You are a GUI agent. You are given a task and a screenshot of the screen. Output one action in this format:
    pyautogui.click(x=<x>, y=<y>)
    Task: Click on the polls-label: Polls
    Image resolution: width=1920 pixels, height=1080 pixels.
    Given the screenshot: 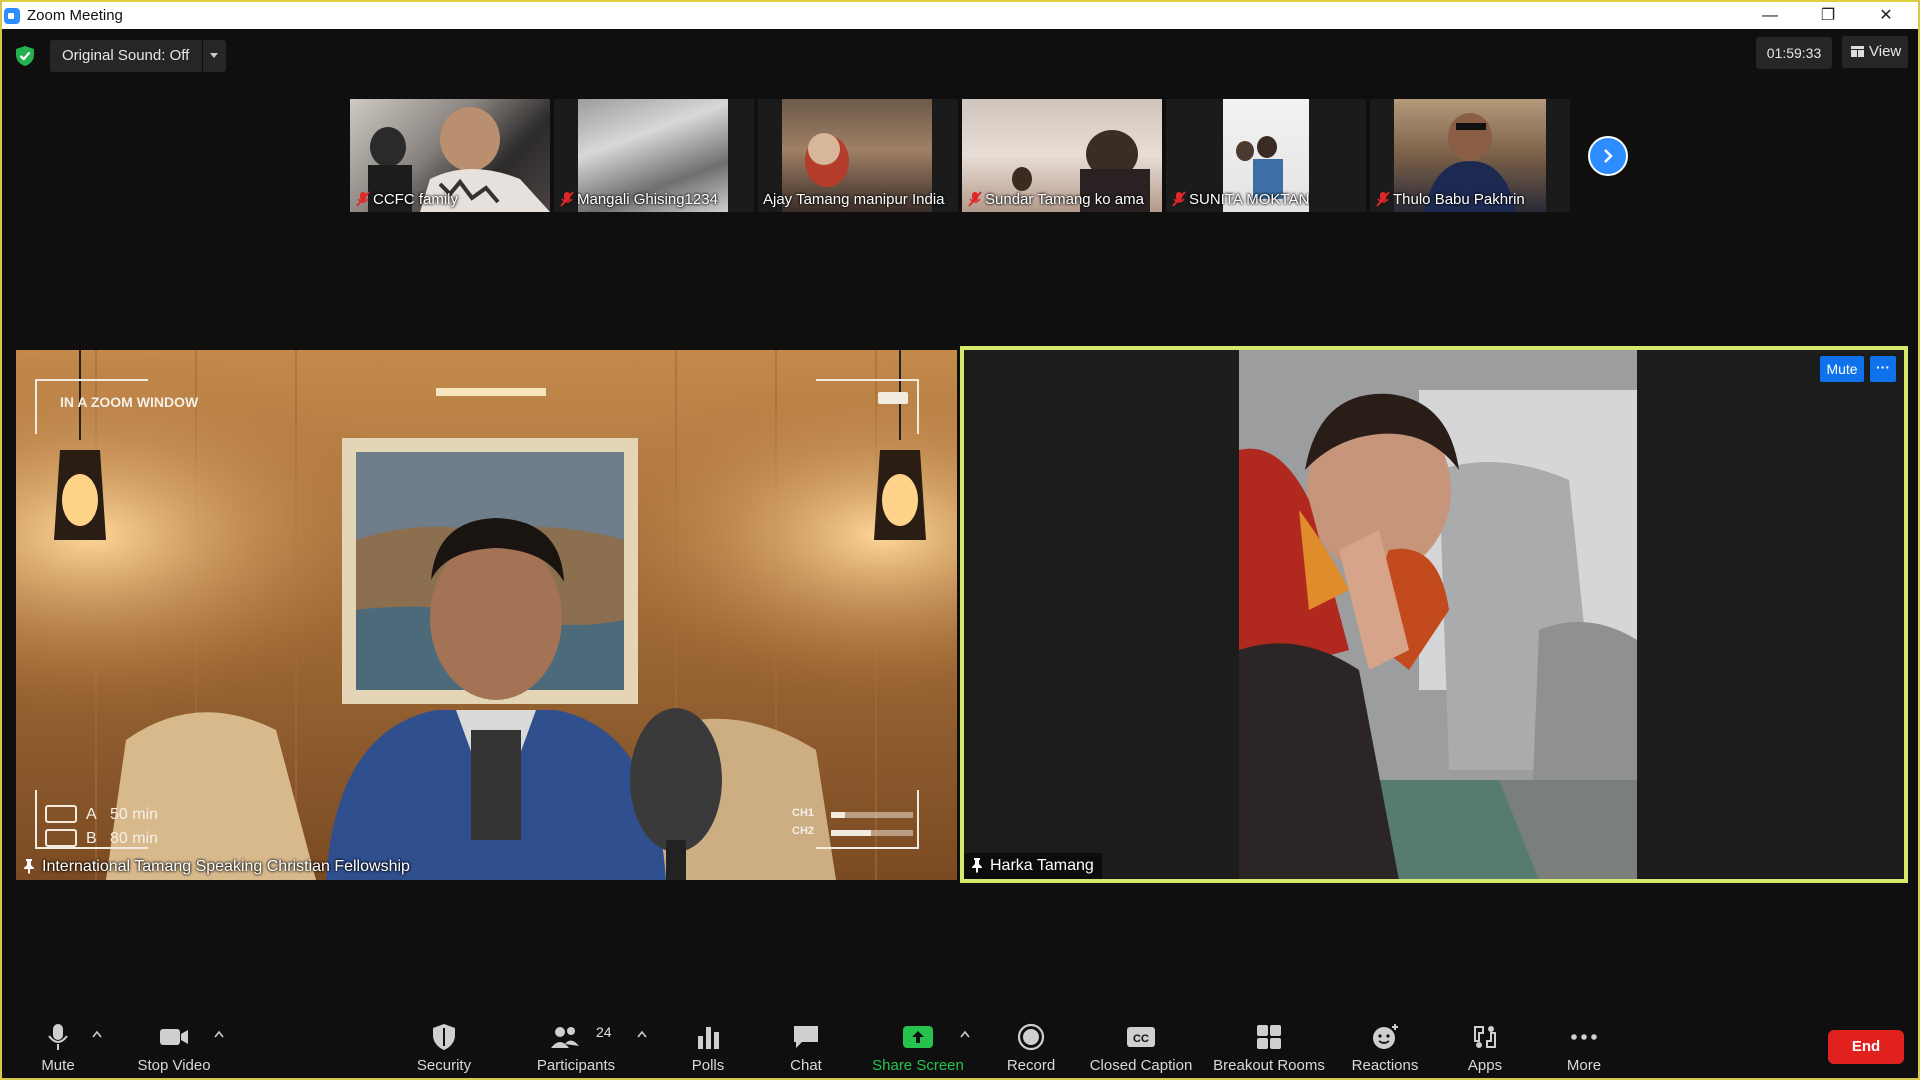 What is the action you would take?
    pyautogui.click(x=708, y=1065)
    